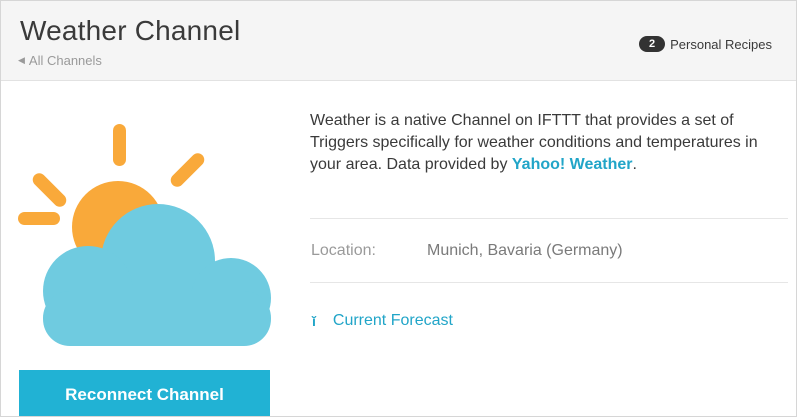  I want to click on personal-recipes-link: 2 Personal Recipes, so click(705, 44).